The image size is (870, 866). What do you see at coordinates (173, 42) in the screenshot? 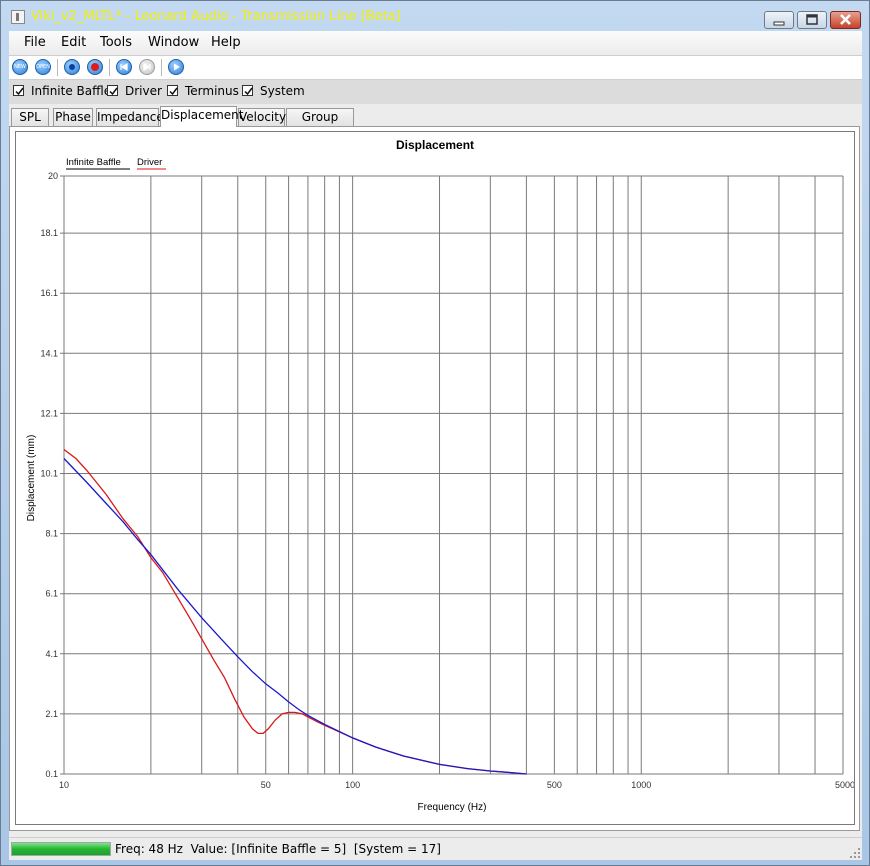
I see `menu-window: Window` at bounding box center [173, 42].